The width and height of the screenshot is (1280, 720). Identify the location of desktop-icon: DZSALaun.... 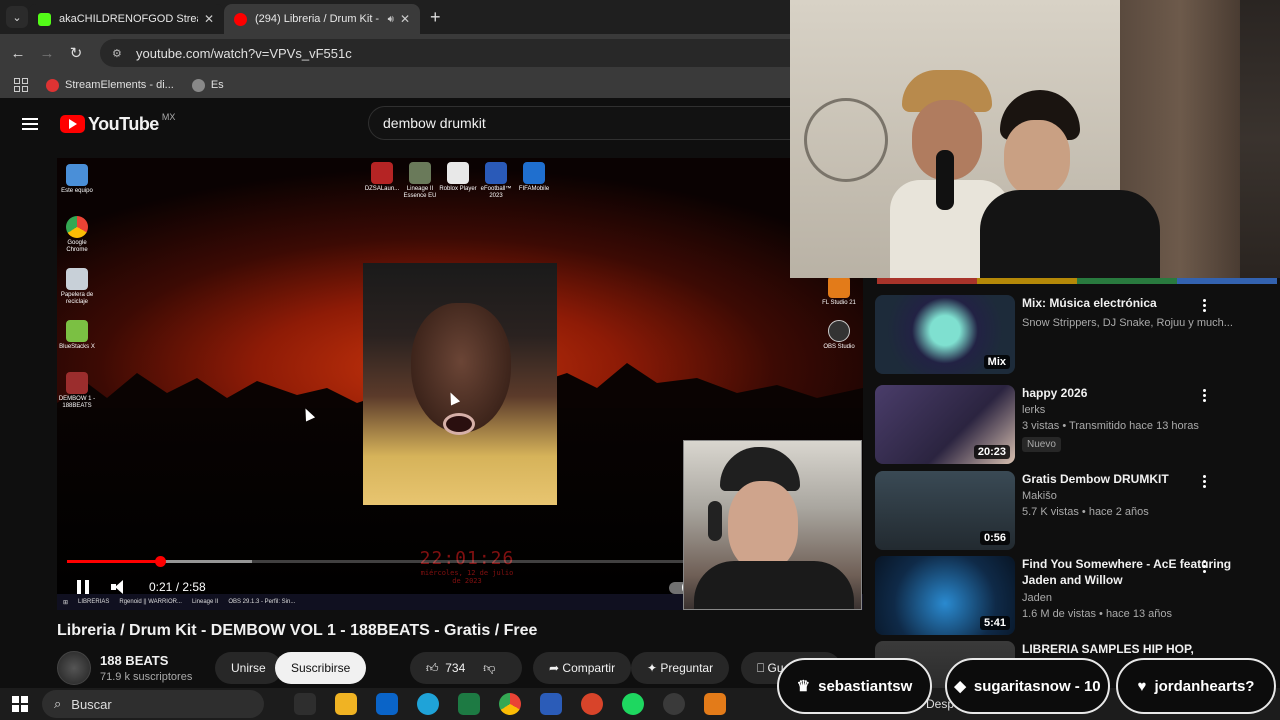
(382, 177).